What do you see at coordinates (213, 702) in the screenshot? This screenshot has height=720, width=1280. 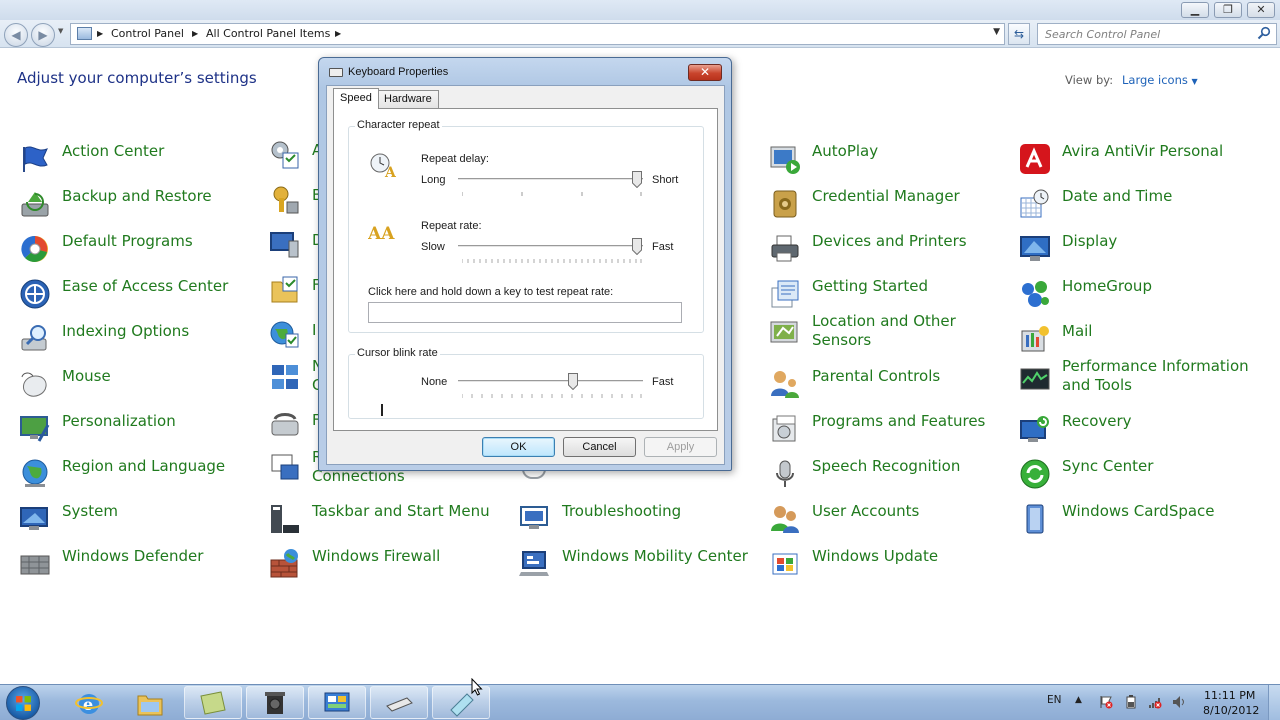 I see `taskbar-notes-button` at bounding box center [213, 702].